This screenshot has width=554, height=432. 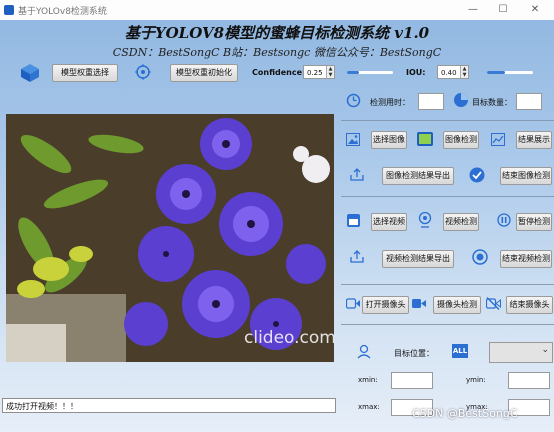 I want to click on window-title: 基于YOLOv8检测系统, so click(x=62, y=12).